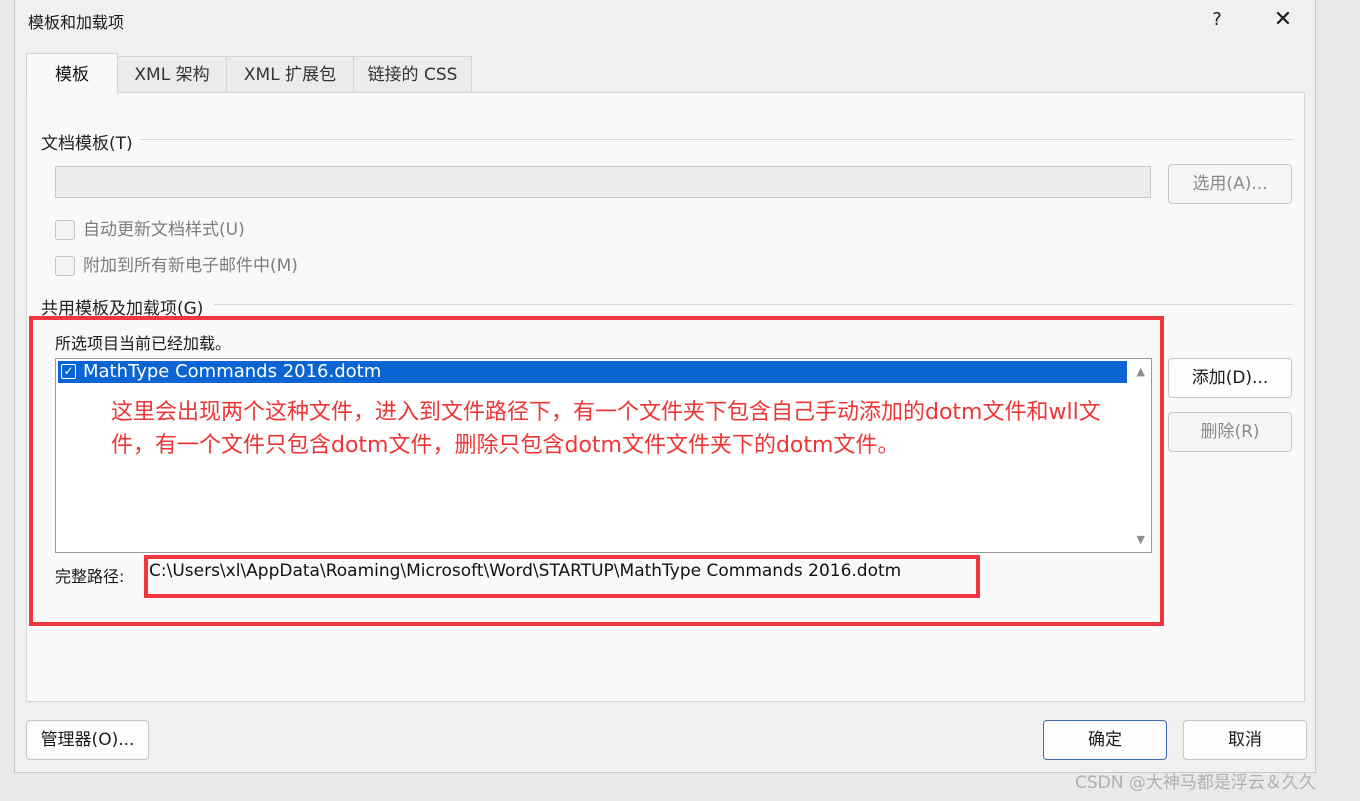  I want to click on title-bar: 模板和加载项 ? ✕, so click(665, 20).